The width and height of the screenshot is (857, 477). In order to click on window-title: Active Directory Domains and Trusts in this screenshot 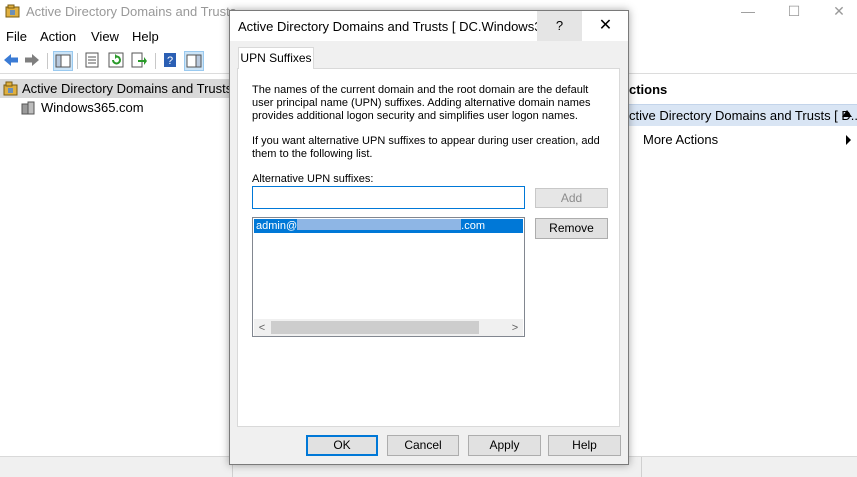, I will do `click(131, 11)`.